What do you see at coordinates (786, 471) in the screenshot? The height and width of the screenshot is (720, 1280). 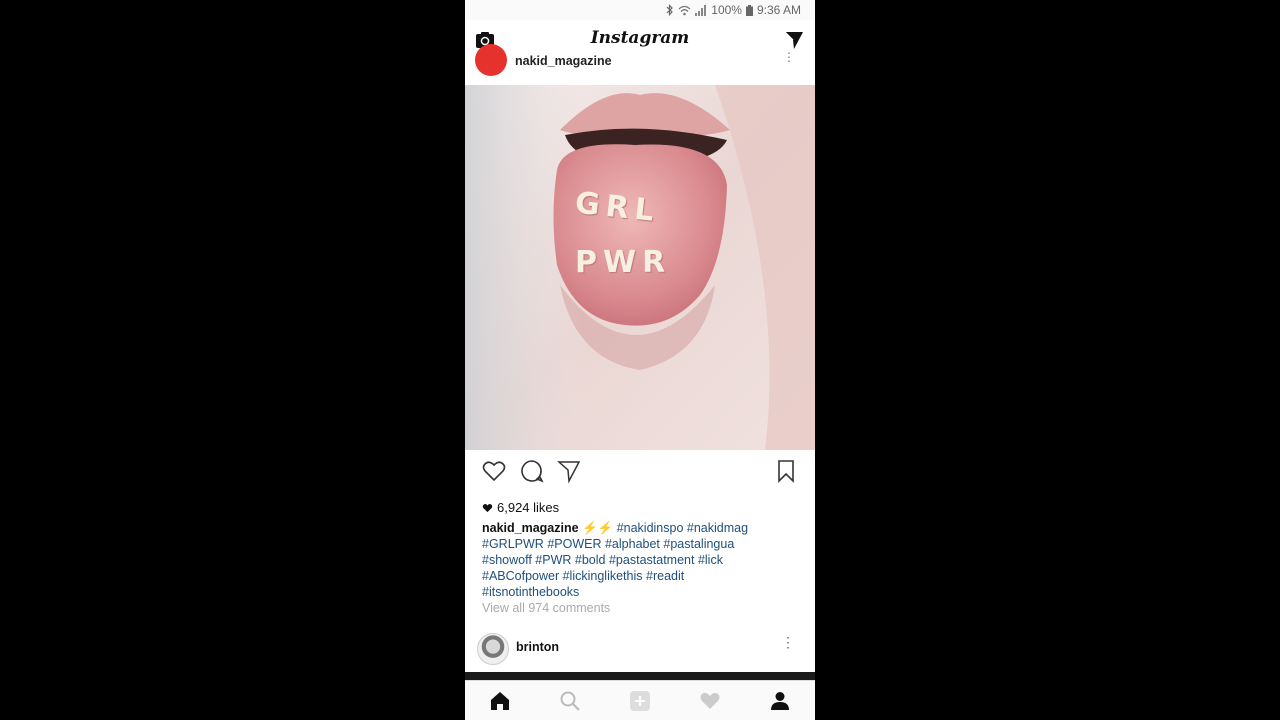 I see `bookmark-icon` at bounding box center [786, 471].